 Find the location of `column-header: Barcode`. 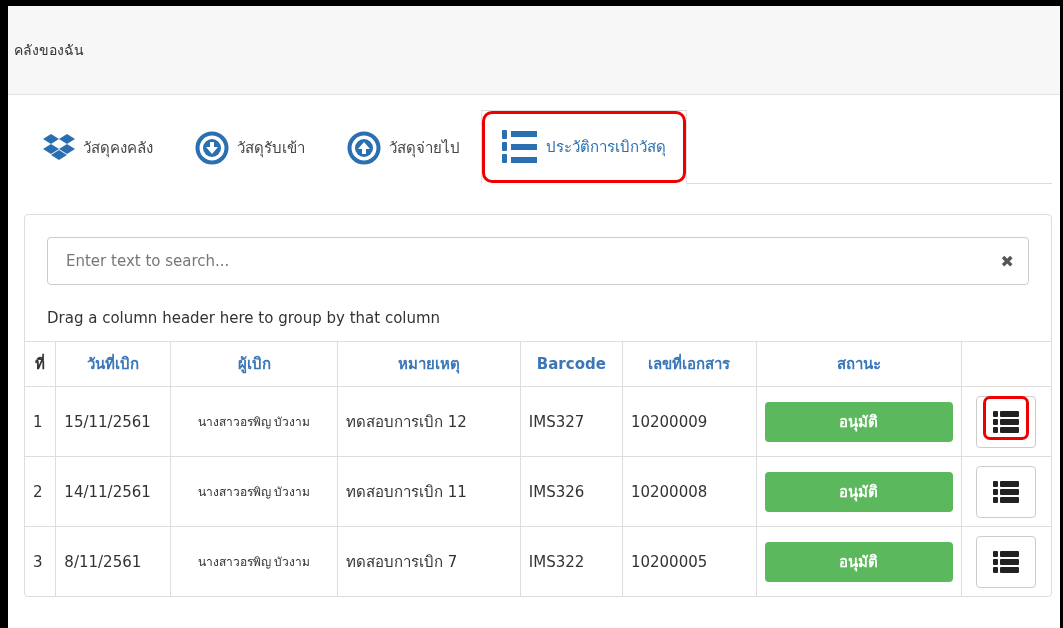

column-header: Barcode is located at coordinates (571, 364).